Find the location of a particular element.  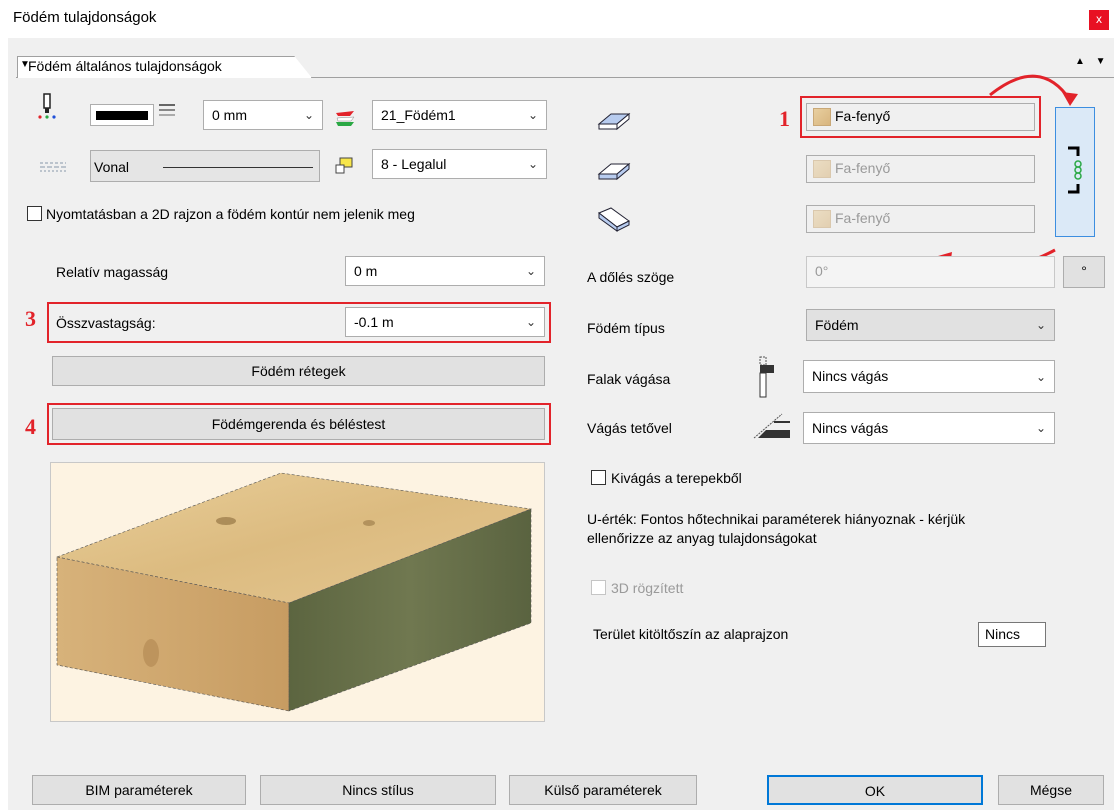

u-value-note-line2: ellenőrizze az anyag tulajdonságokat is located at coordinates (702, 538).